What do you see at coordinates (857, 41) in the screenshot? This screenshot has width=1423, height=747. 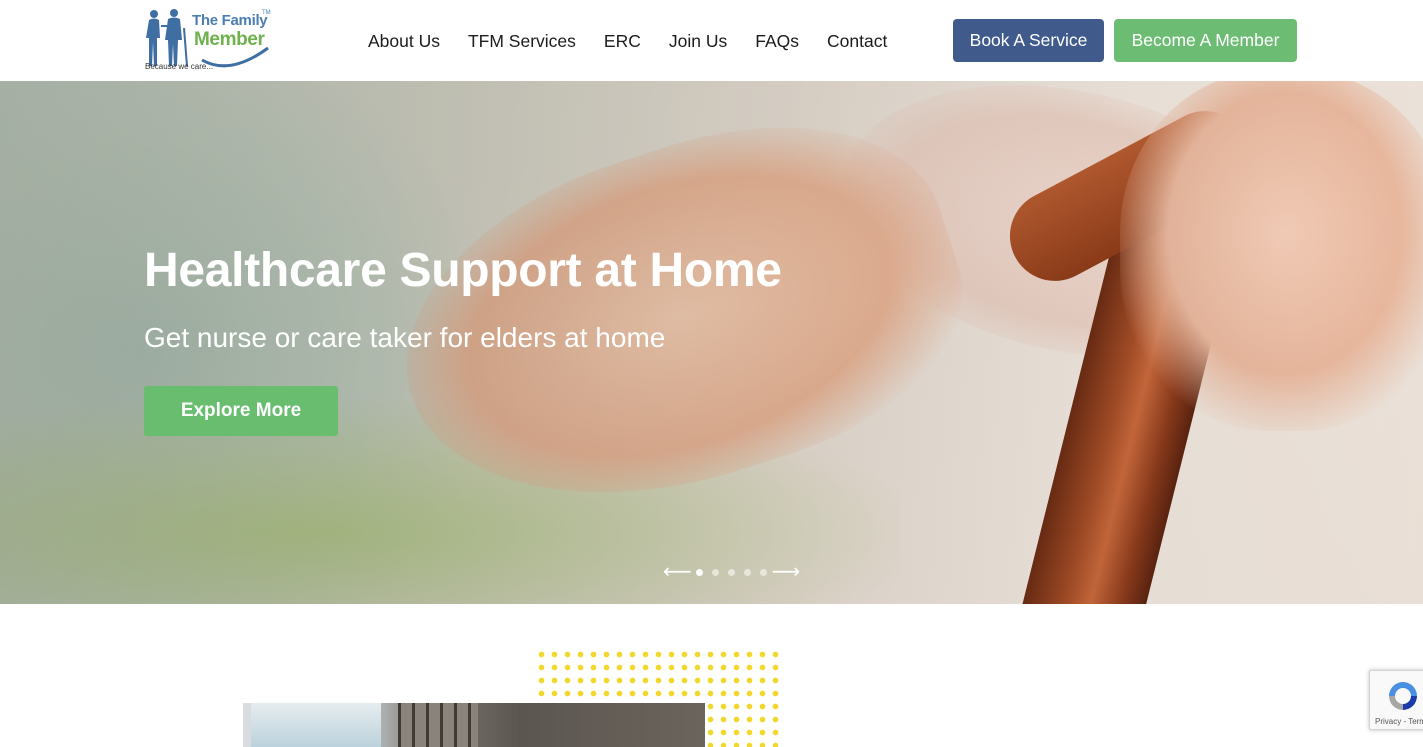 I see `nav-contact: Contact` at bounding box center [857, 41].